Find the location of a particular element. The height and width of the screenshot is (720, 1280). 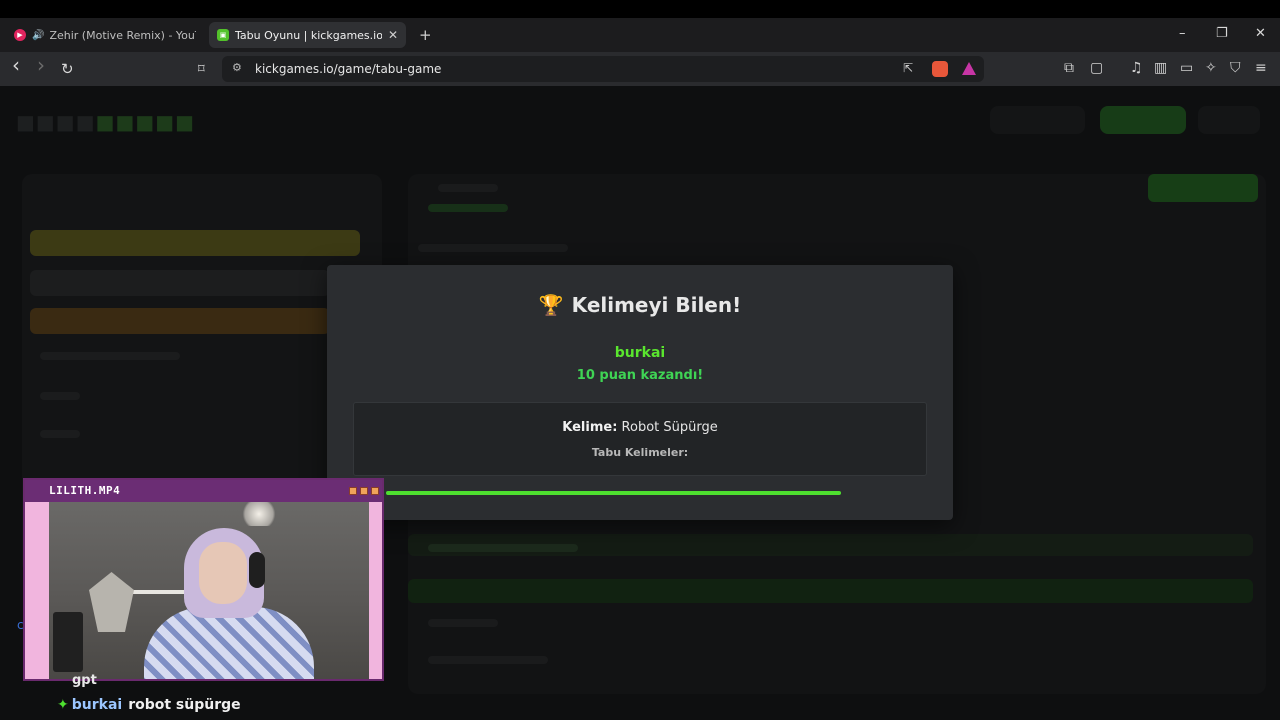

tab-youtube: ▶ 🔊 Zehir (Motive Remix) - YouTube M is located at coordinates (105, 35).